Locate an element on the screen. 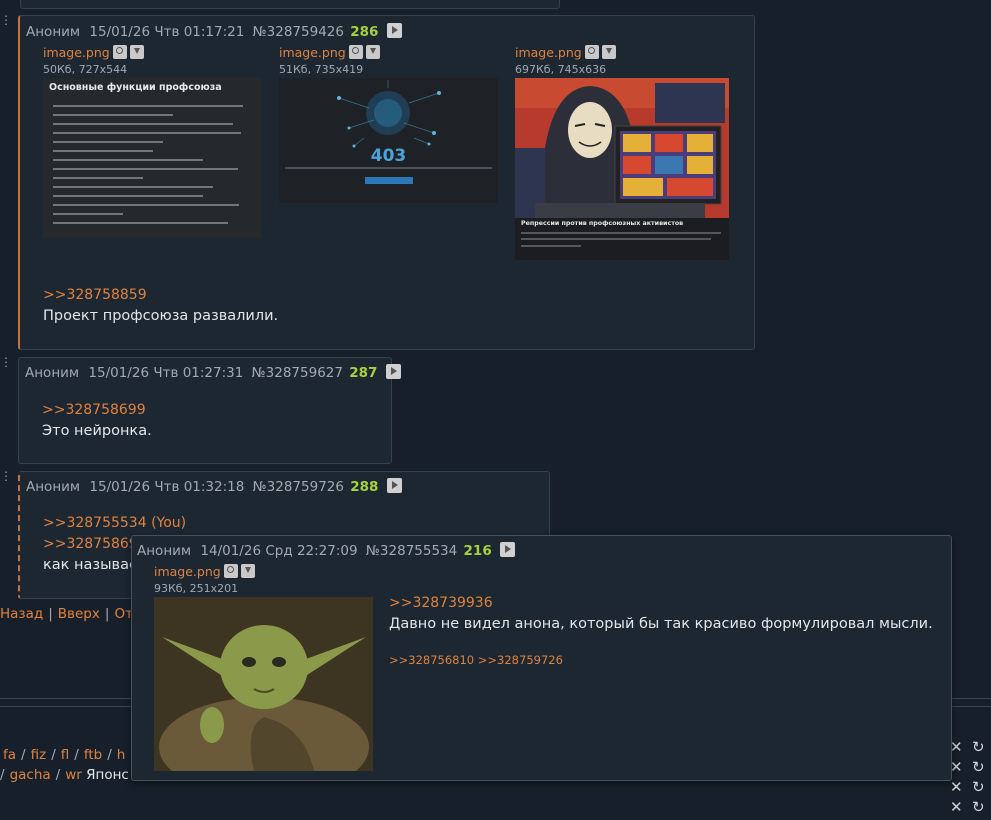  backlinks: >>328756810 >>328759726 is located at coordinates (476, 660).